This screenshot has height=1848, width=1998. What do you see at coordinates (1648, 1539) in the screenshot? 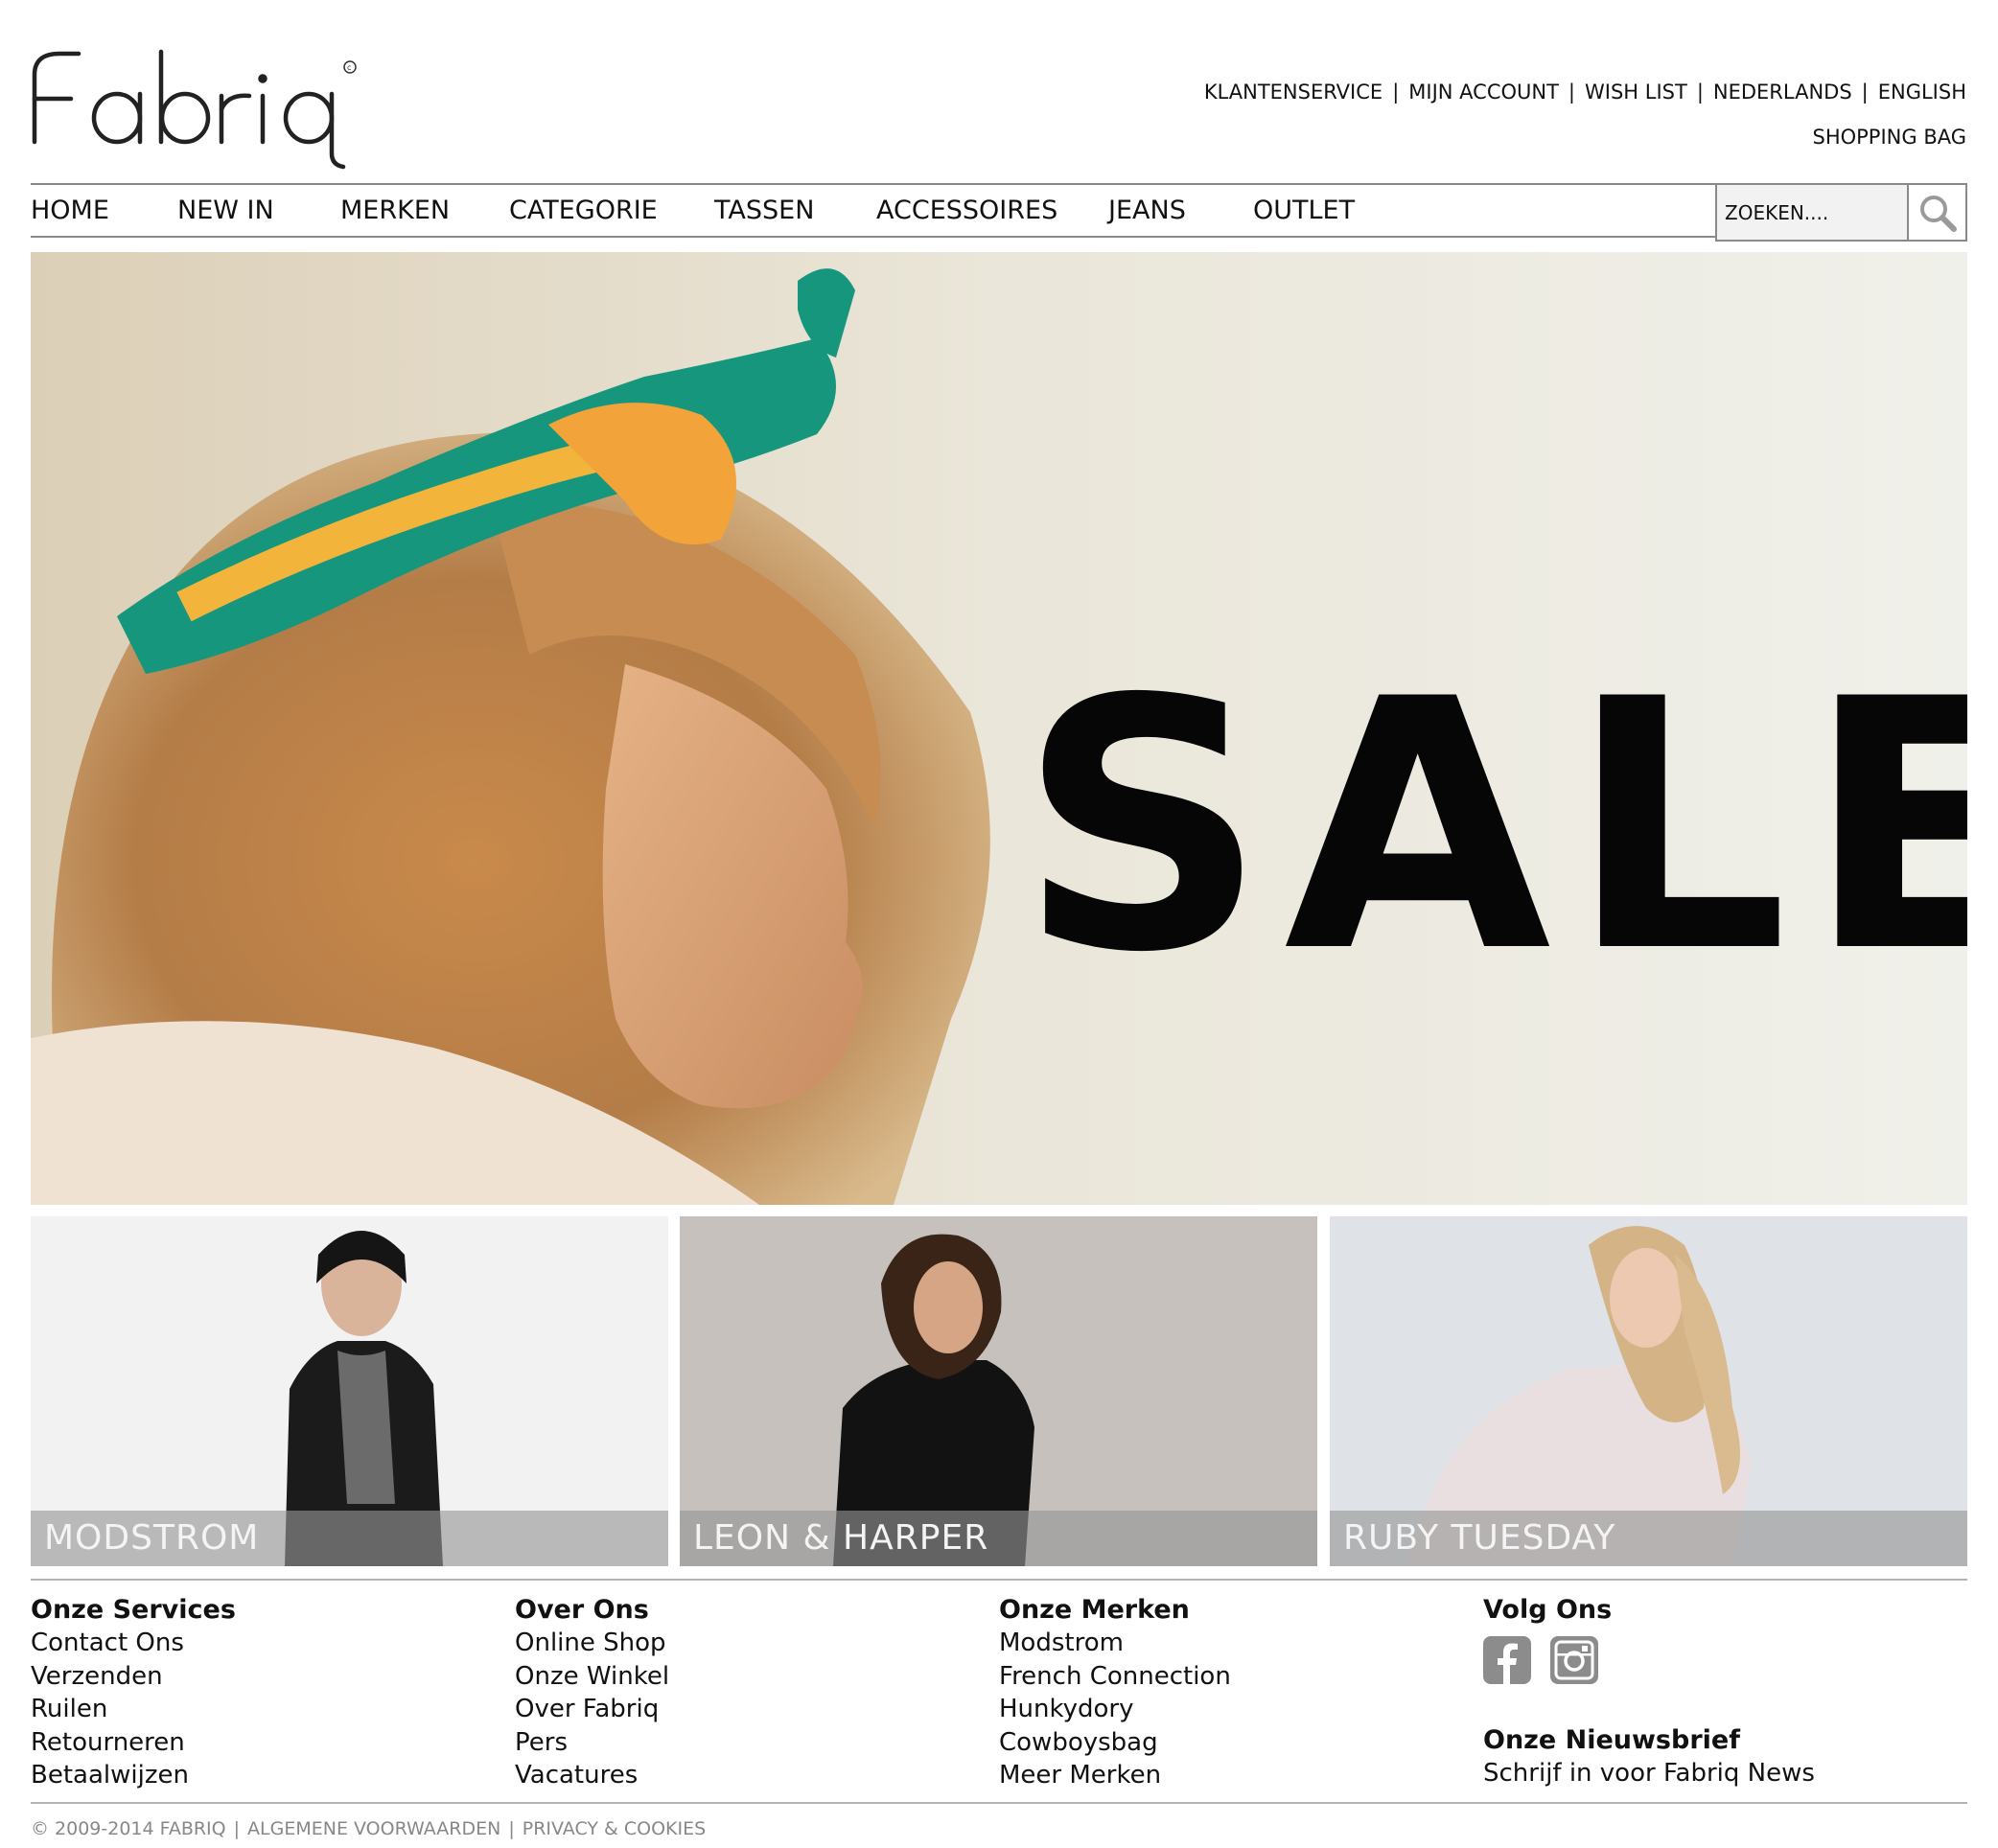
I see `tile-label: RUBY TUESDAY` at bounding box center [1648, 1539].